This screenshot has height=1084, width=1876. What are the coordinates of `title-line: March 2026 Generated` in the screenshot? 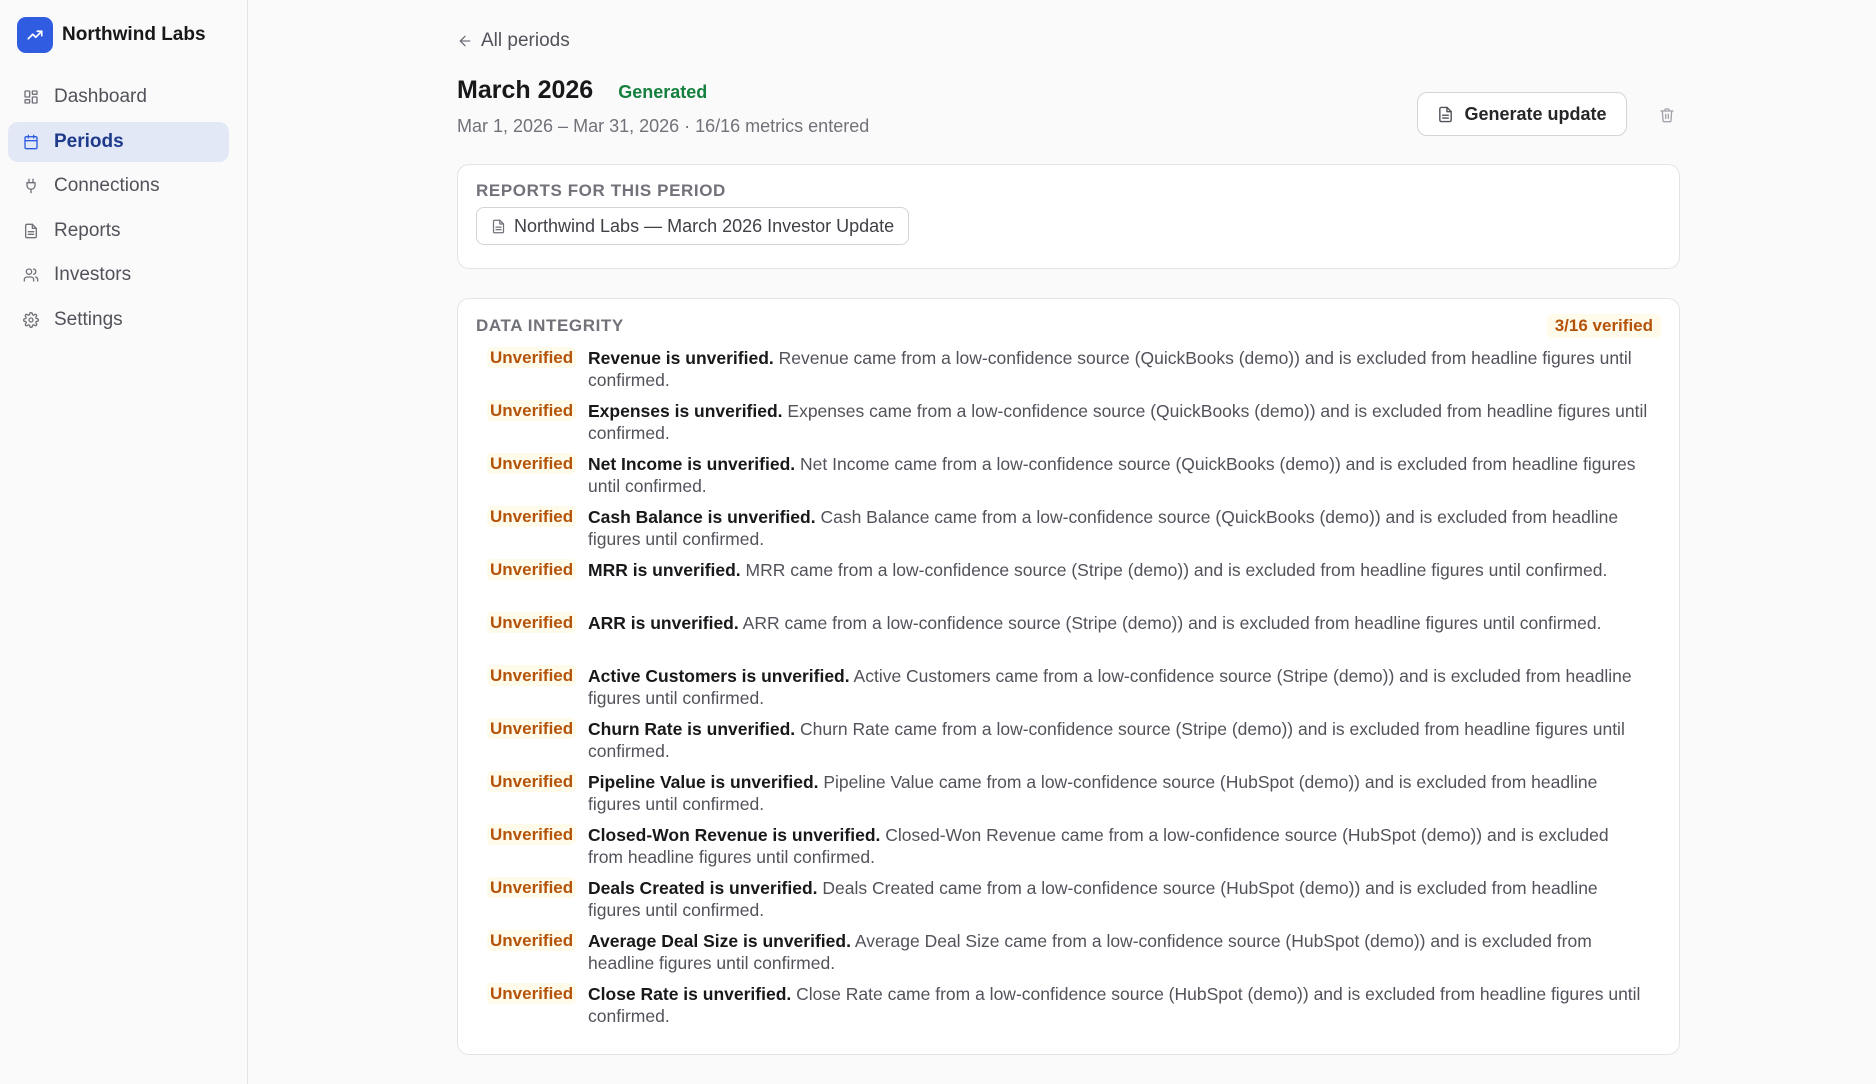 It's located at (582, 90).